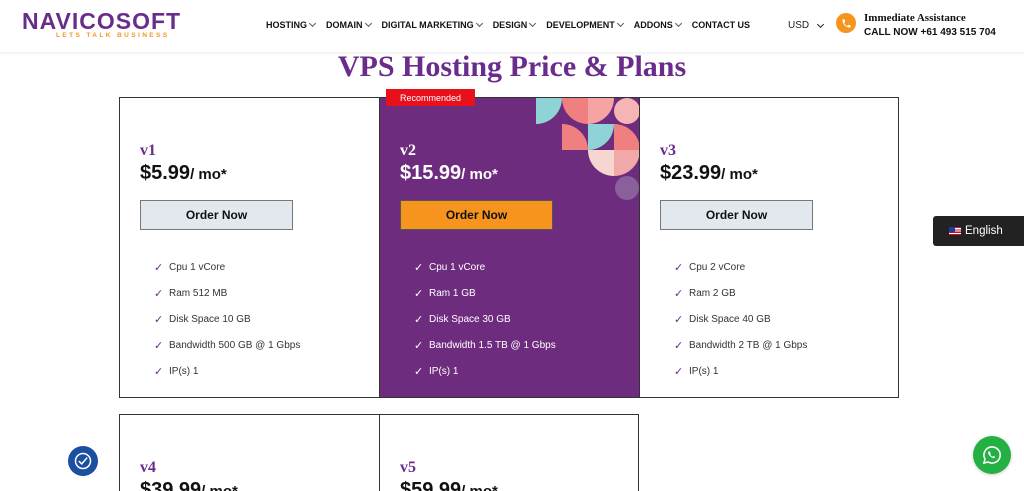 This screenshot has height=491, width=1024. What do you see at coordinates (846, 23) in the screenshot?
I see `phone-icon` at bounding box center [846, 23].